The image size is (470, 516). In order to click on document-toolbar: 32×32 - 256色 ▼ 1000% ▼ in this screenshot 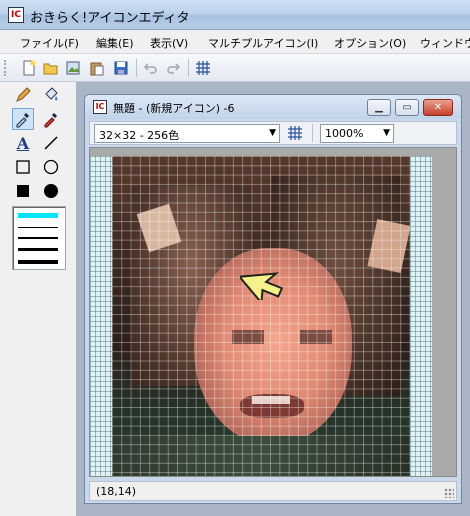, I will do `click(273, 133)`.